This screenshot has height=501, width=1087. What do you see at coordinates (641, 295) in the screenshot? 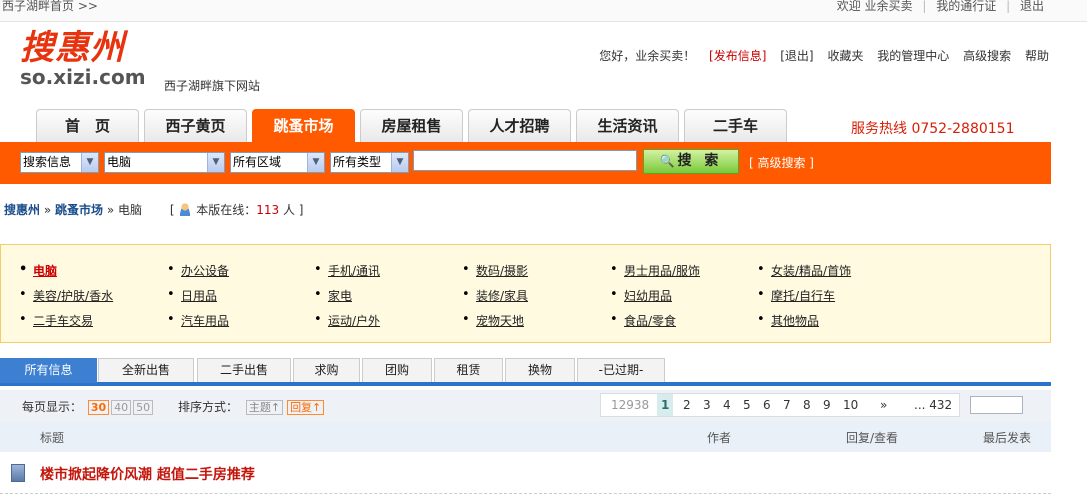
I see `category-baby: 妇幼用品` at bounding box center [641, 295].